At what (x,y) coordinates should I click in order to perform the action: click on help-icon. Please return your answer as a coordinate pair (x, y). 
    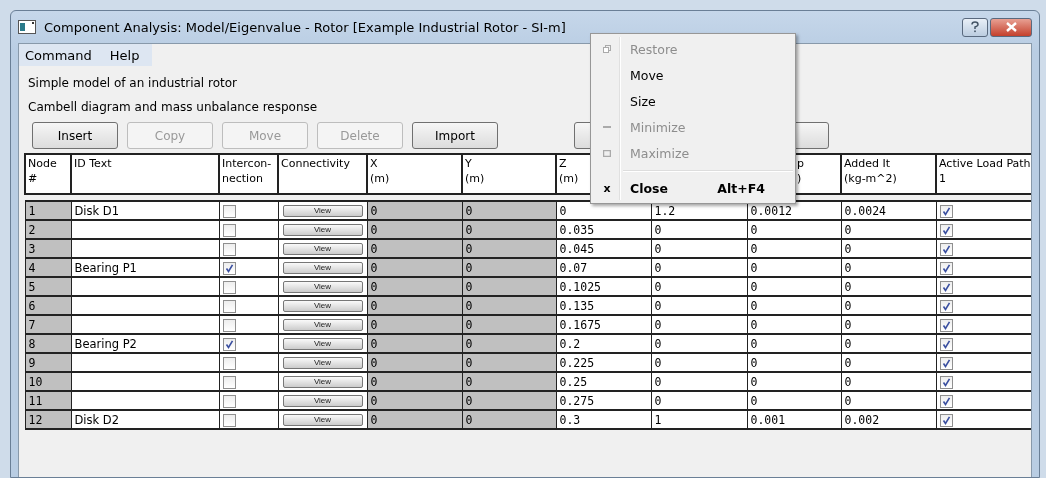
    Looking at the image, I should click on (975, 27).